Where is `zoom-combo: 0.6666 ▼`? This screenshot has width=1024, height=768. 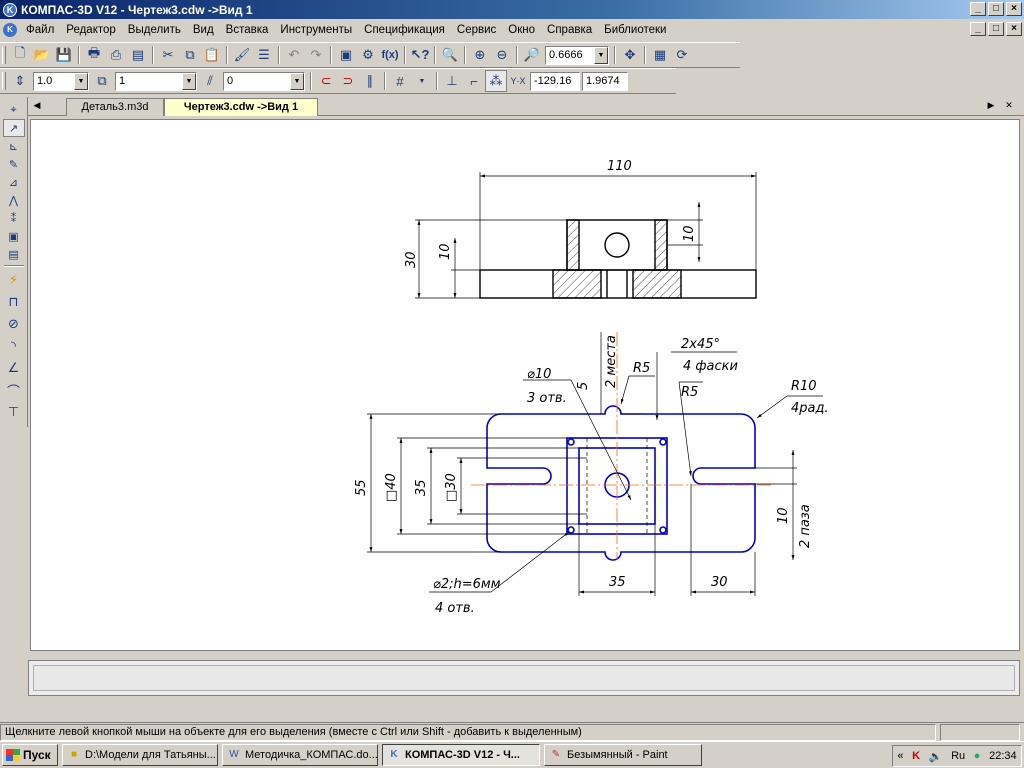
zoom-combo: 0.6666 ▼ is located at coordinates (577, 55).